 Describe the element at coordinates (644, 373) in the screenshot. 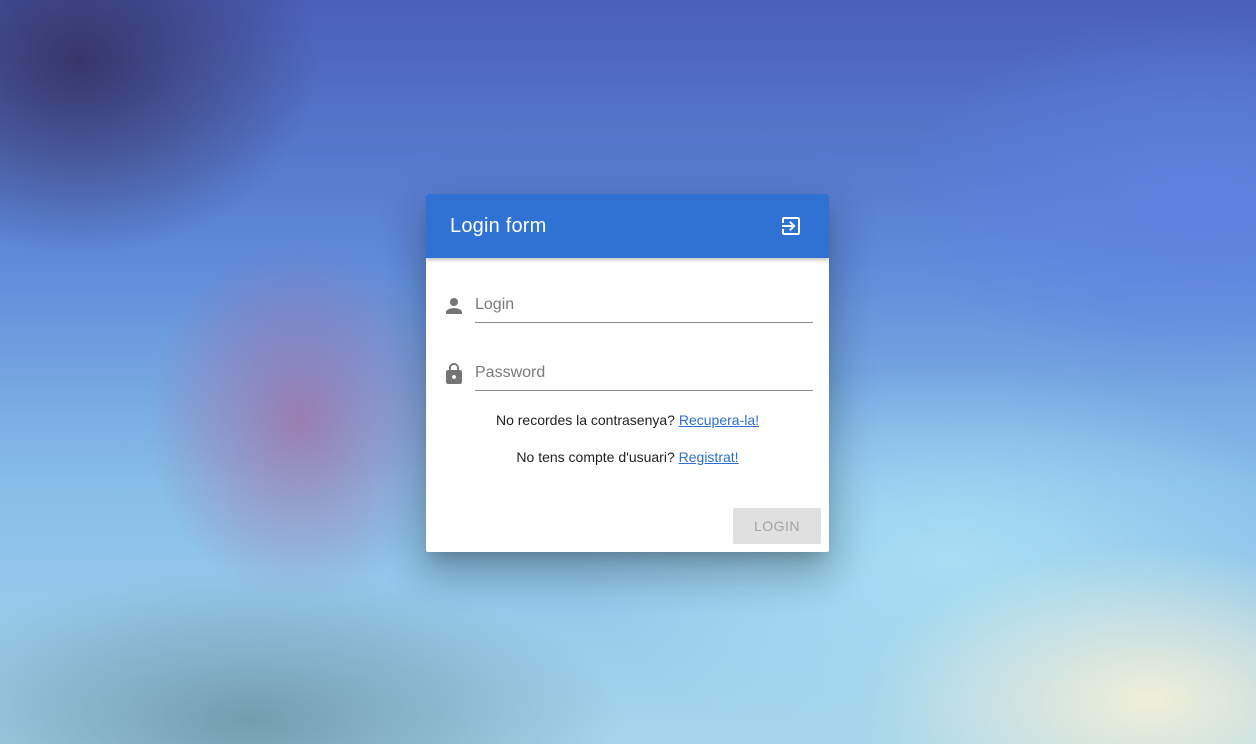

I see `password-input` at that location.